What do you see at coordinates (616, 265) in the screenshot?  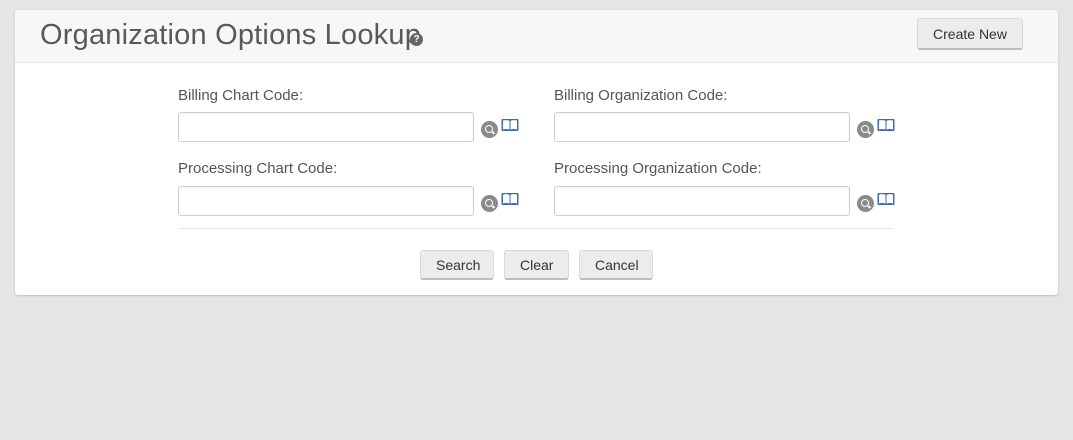 I see `cancel-button: Cancel` at bounding box center [616, 265].